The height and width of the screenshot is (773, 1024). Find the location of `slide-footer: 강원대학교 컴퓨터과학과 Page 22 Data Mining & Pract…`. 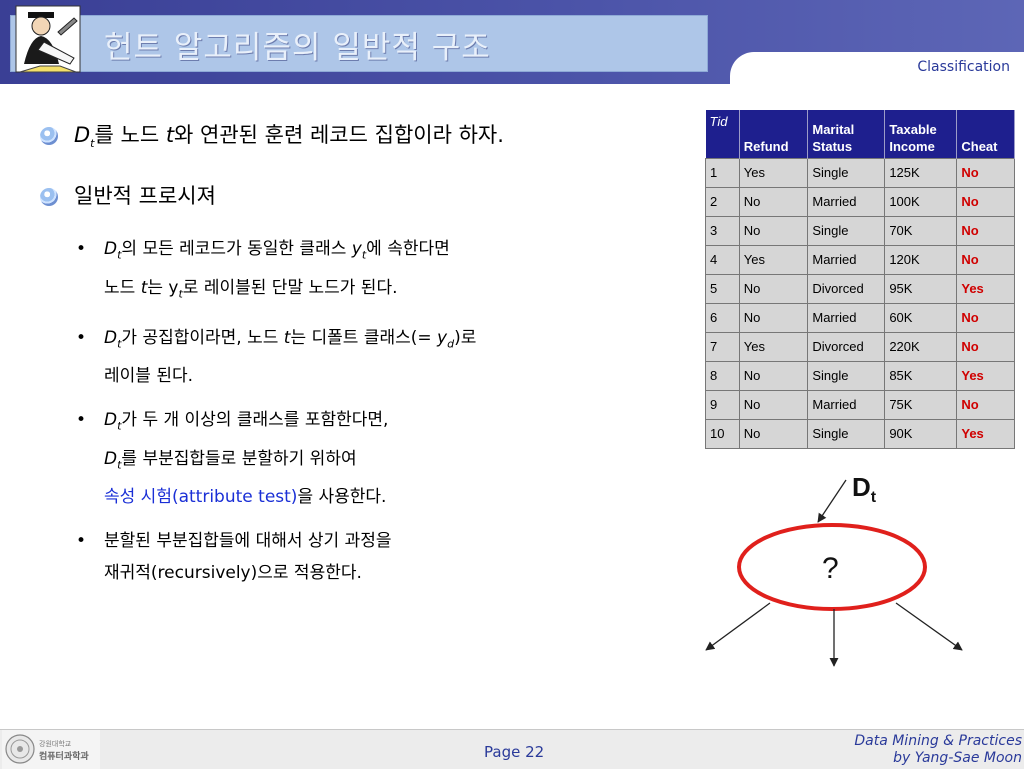

slide-footer: 강원대학교 컴퓨터과학과 Page 22 Data Mining & Pract… is located at coordinates (512, 749).